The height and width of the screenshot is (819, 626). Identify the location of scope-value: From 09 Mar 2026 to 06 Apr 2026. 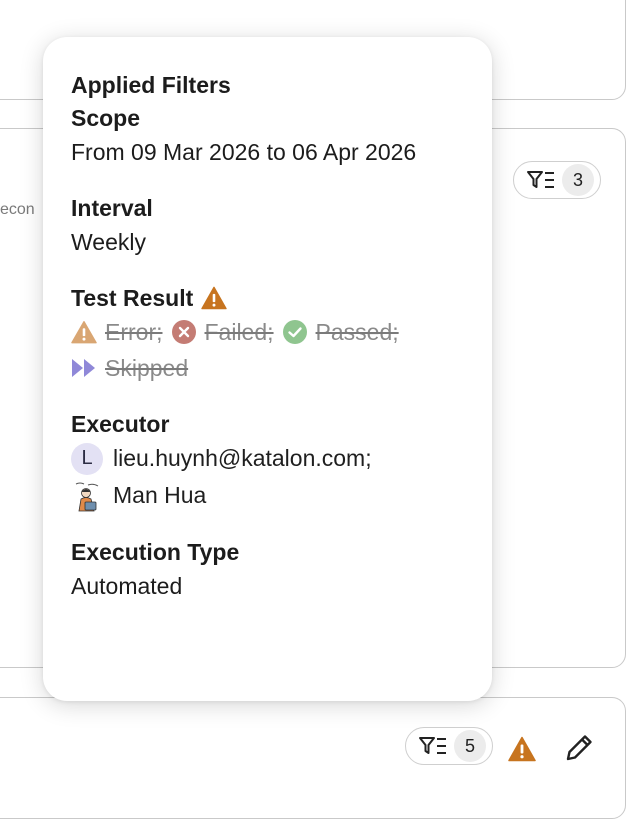
(244, 152).